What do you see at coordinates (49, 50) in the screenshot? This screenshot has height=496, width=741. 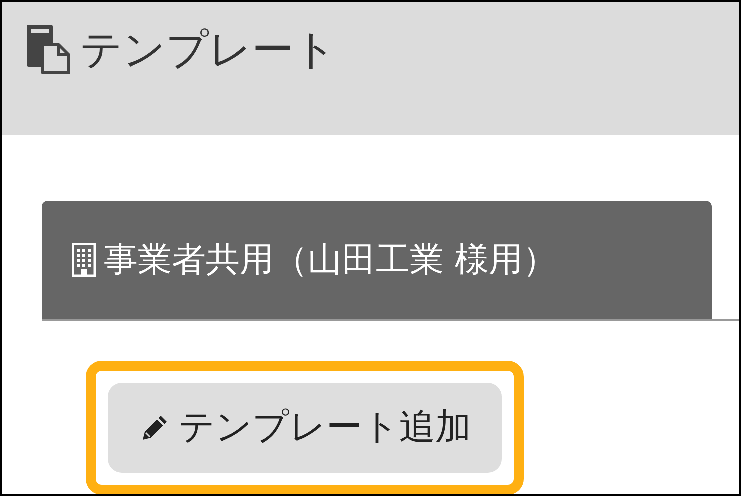 I see `document-copy-icon` at bounding box center [49, 50].